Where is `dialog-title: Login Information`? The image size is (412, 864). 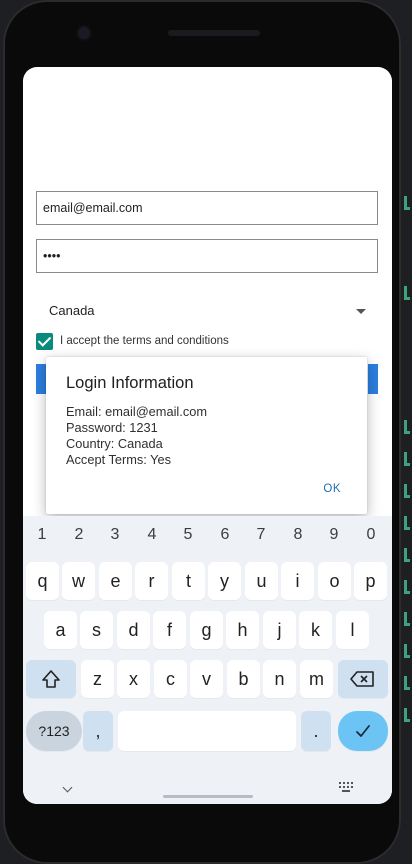
dialog-title: Login Information is located at coordinates (130, 383).